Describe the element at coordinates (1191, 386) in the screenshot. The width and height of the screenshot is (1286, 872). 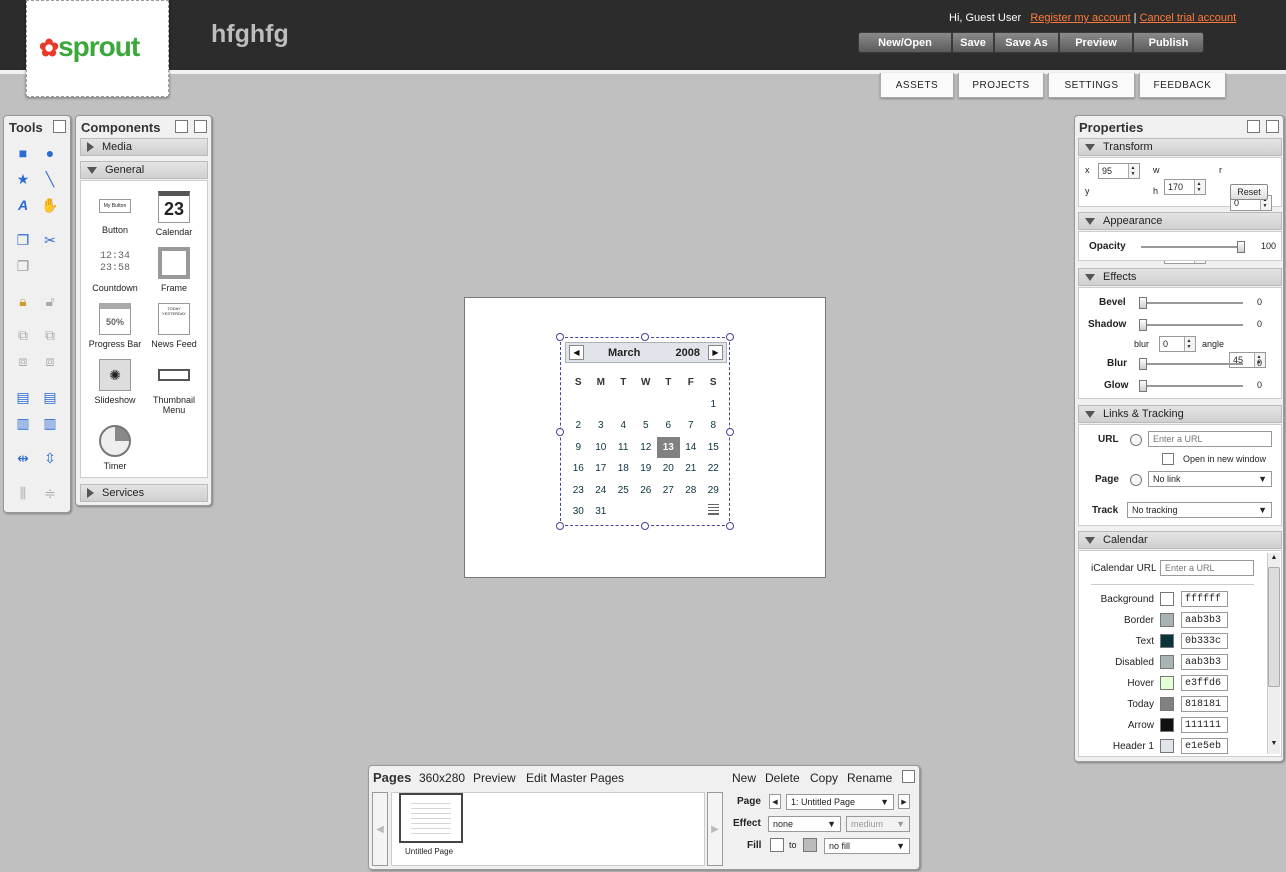
I see `glow-slider` at that location.